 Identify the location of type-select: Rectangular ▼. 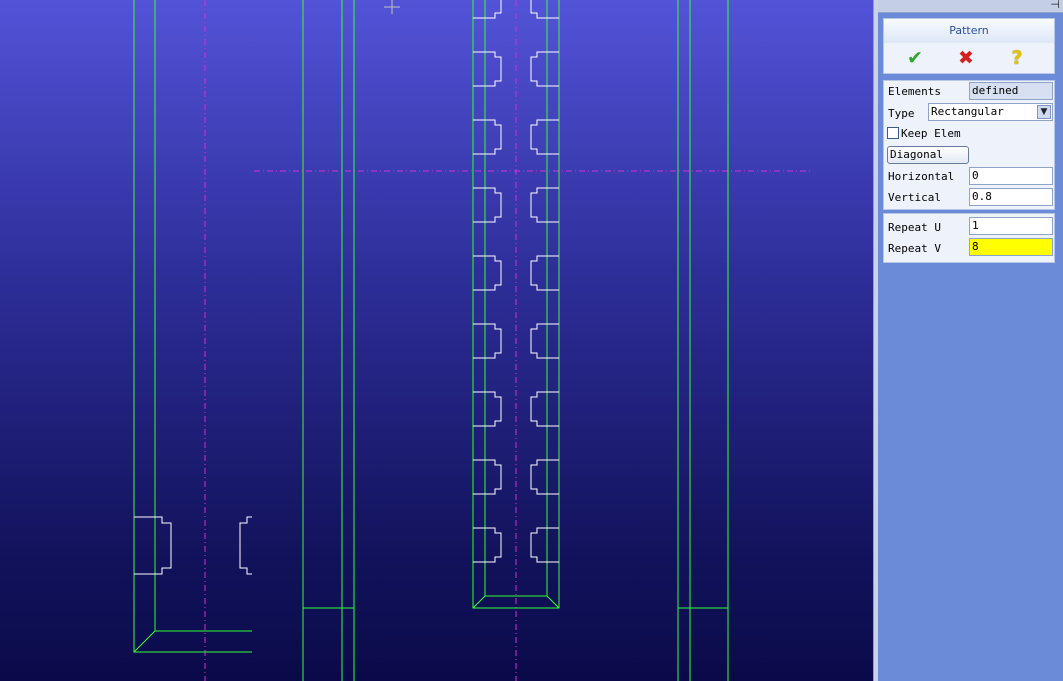
(990, 112).